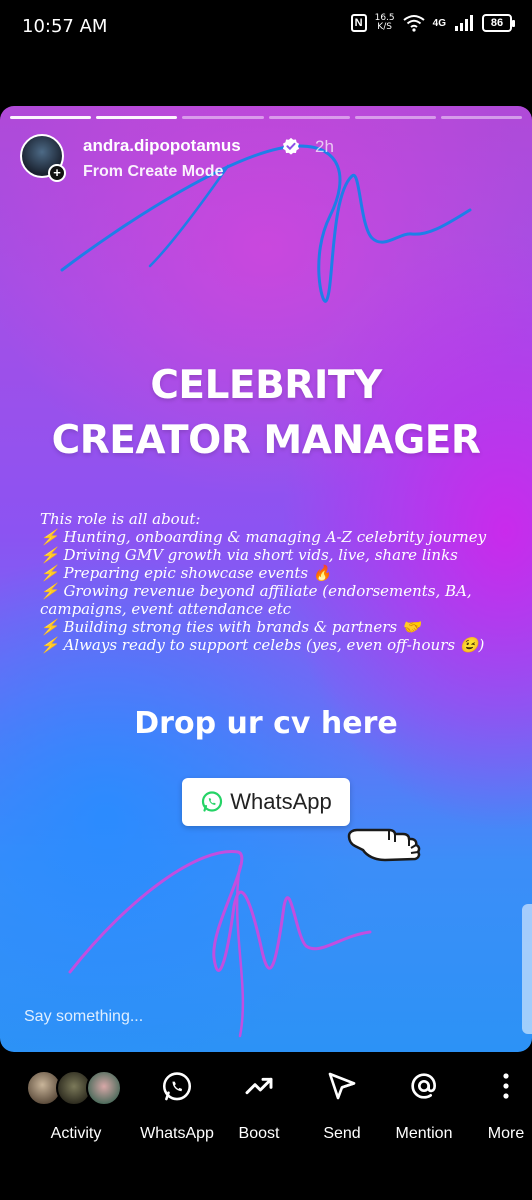 This screenshot has width=532, height=1200. Describe the element at coordinates (259, 1107) in the screenshot. I see `boost-button: Boost` at that location.